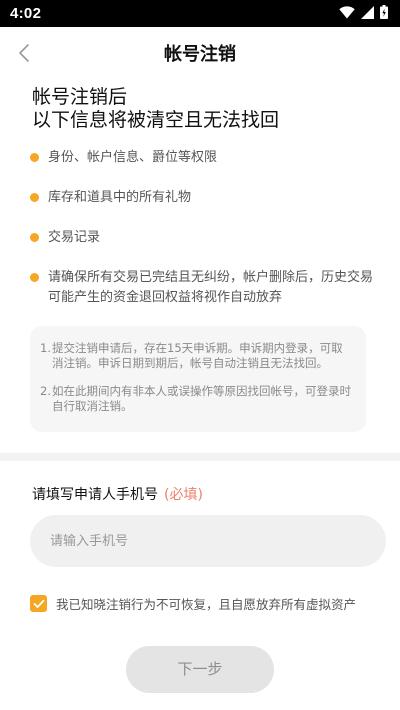 The width and height of the screenshot is (400, 710). I want to click on headline-line-1: 帐号注销后, so click(80, 97).